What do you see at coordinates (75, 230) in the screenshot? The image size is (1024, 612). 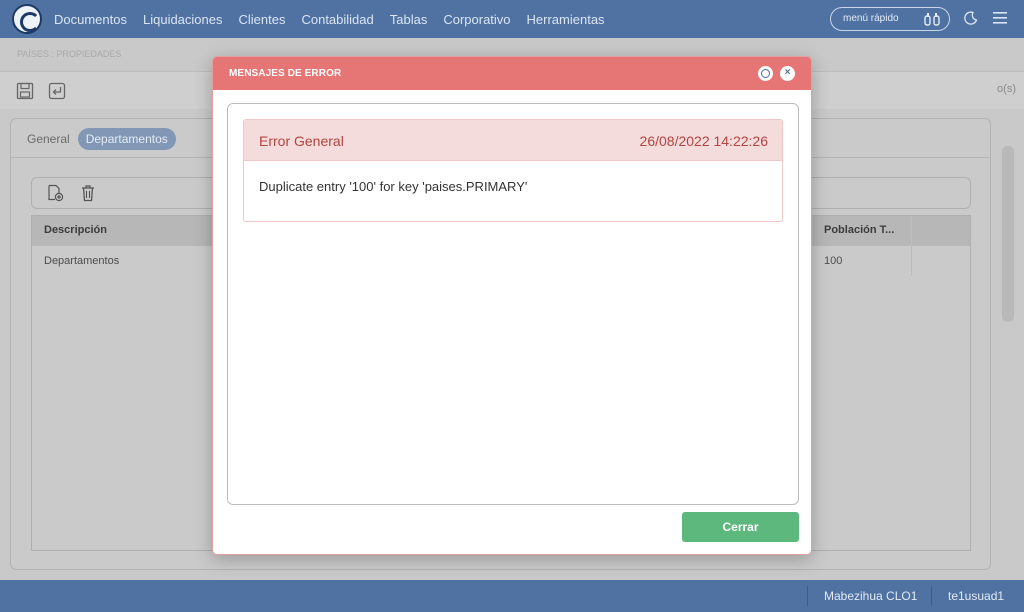 I see `column-header-descripcion: Descripción` at bounding box center [75, 230].